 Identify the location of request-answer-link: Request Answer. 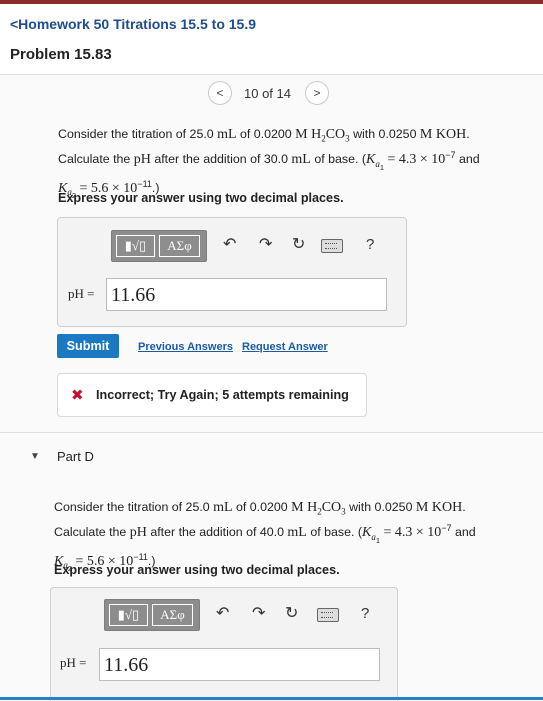
(285, 347).